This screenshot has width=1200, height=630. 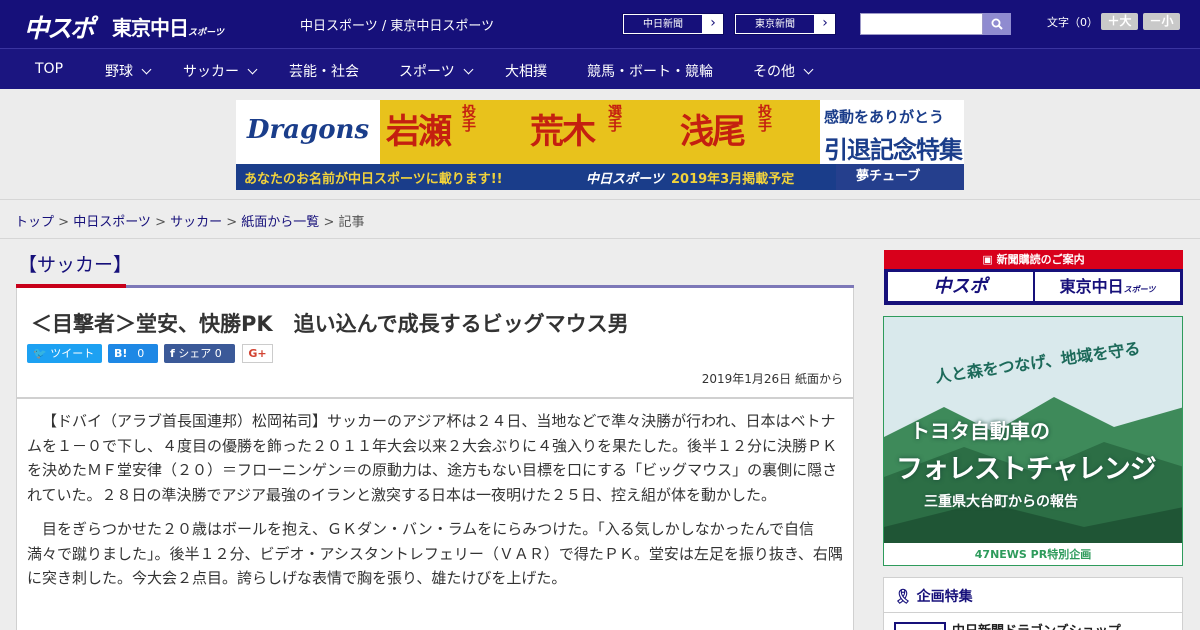 I want to click on yume-tube-logo: 夢チューブ, so click(x=900, y=177).